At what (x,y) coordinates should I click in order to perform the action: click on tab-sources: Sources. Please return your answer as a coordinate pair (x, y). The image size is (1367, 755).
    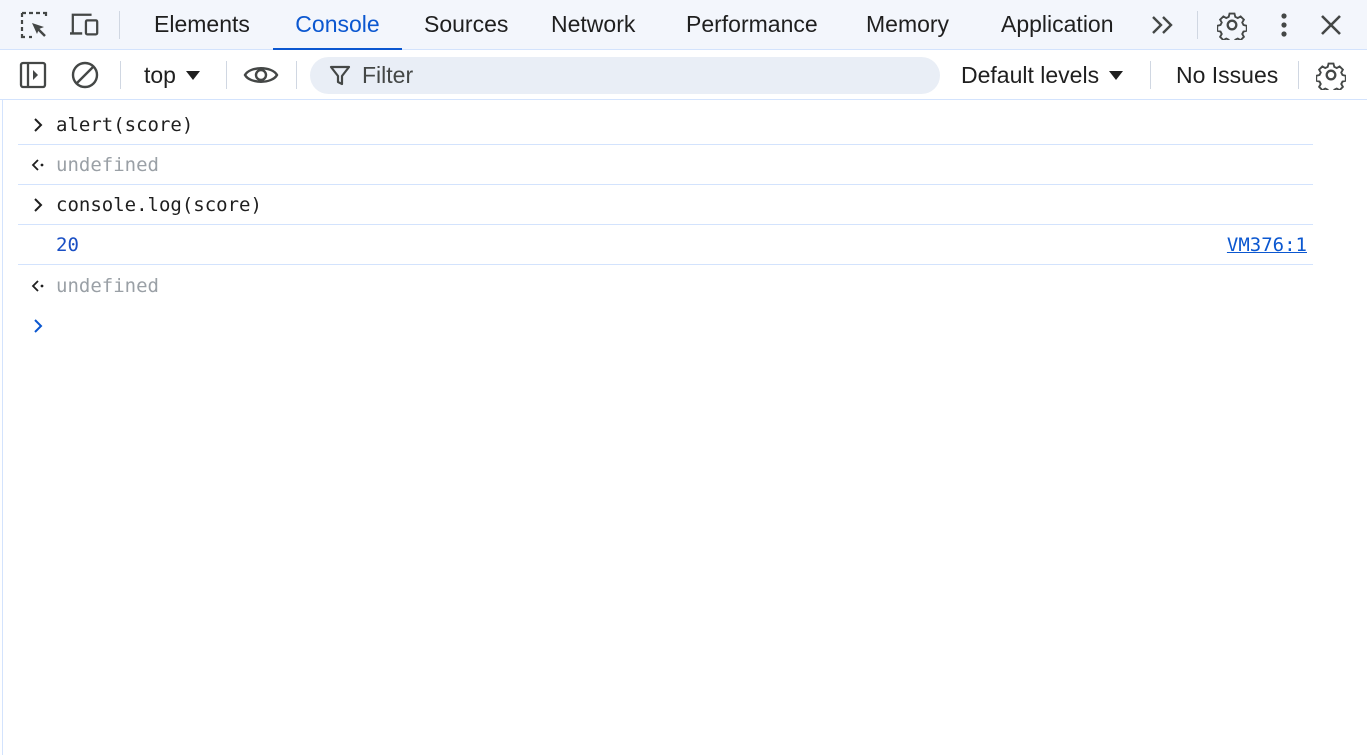
    Looking at the image, I should click on (466, 25).